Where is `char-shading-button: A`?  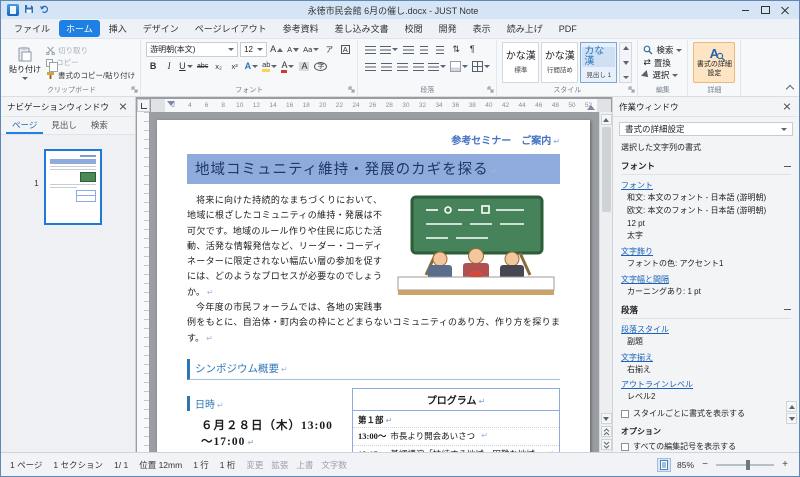 char-shading-button: A is located at coordinates (304, 66).